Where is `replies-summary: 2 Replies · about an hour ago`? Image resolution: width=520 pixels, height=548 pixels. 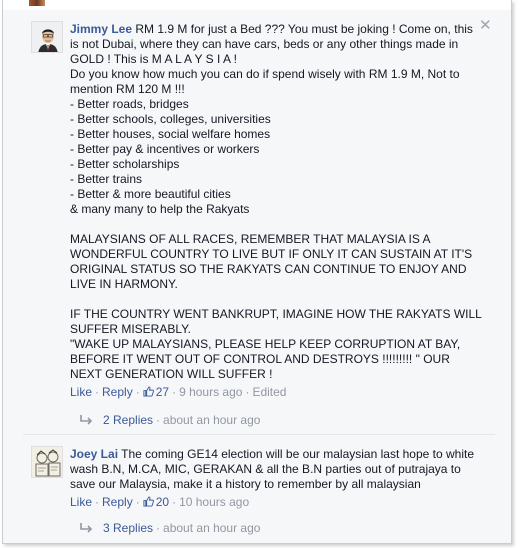
replies-summary: 2 Replies · about an hour ago is located at coordinates (259, 420).